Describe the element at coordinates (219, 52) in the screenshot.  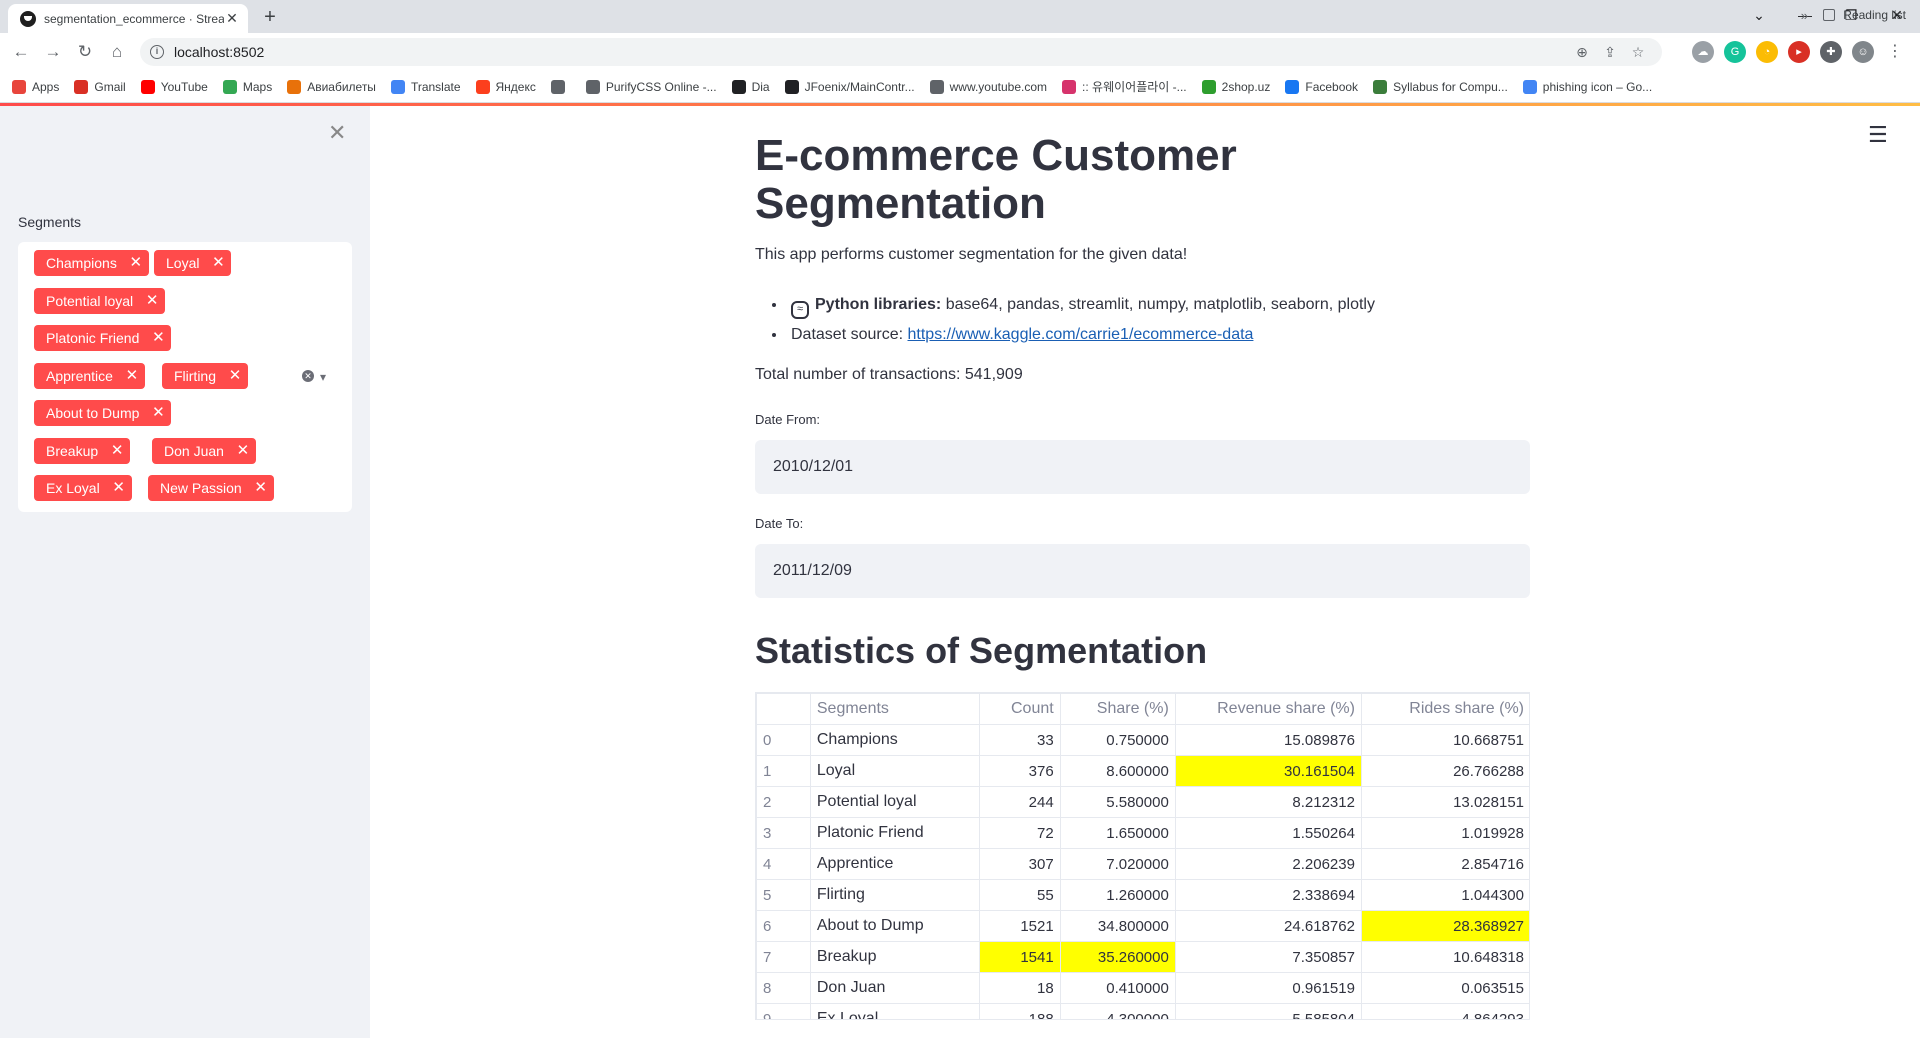
I see `url-text: localhost:8502` at that location.